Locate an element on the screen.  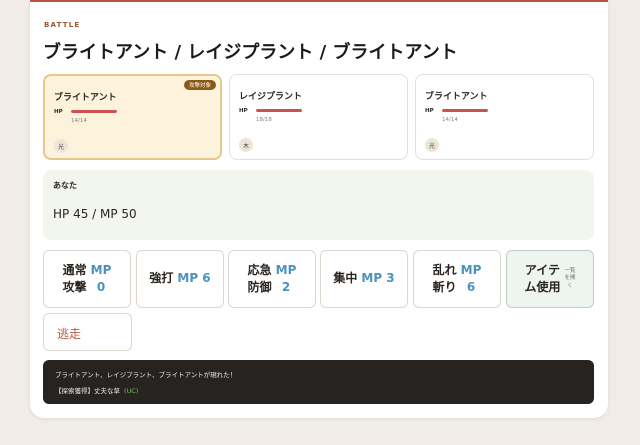
command-hint: 一覧 を開 く is located at coordinates (570, 278).